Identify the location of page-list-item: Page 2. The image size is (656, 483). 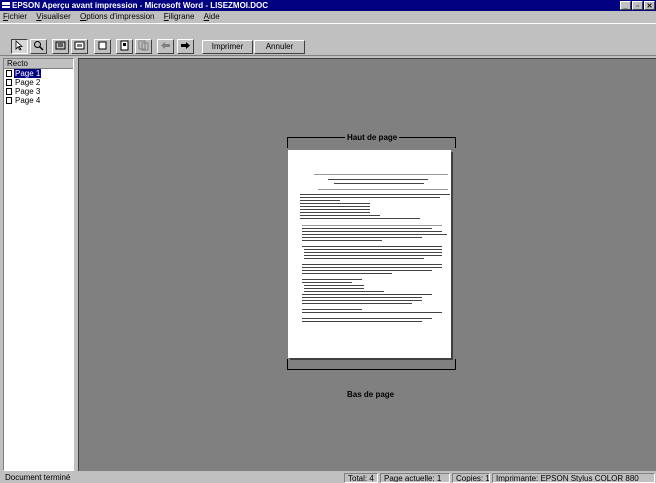
(38, 82).